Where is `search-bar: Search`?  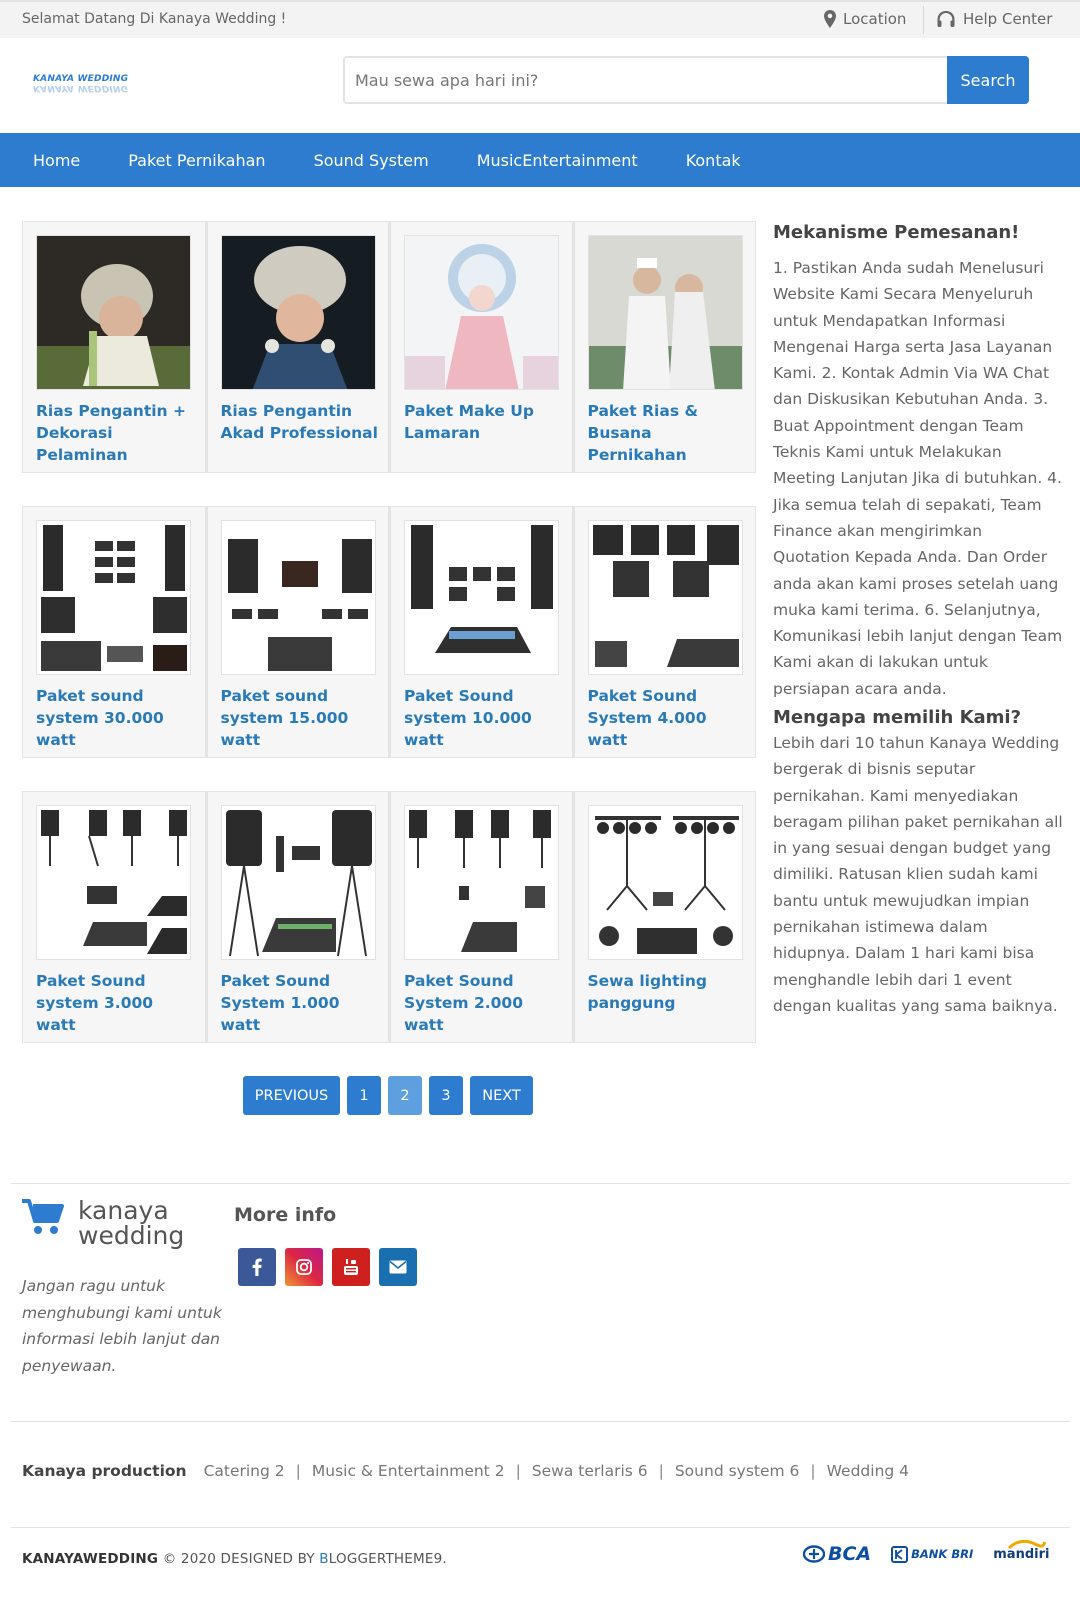
search-bar: Search is located at coordinates (686, 80).